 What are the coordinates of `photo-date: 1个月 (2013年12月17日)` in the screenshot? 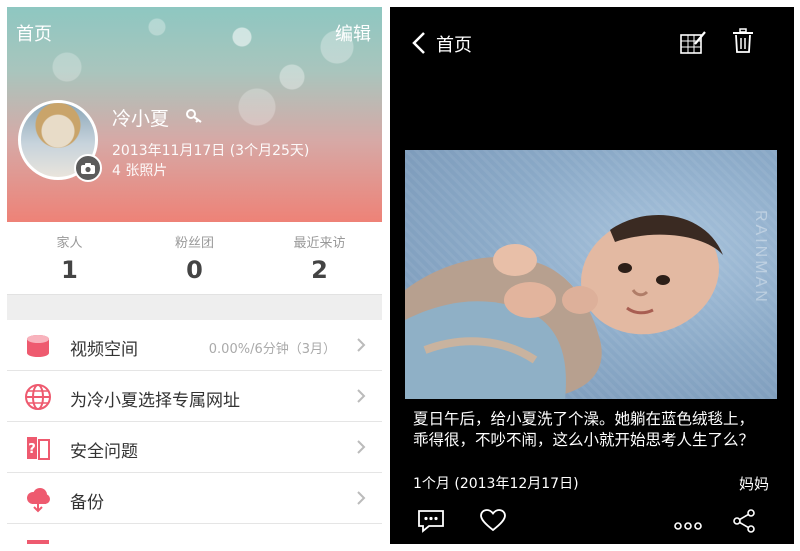 It's located at (496, 484).